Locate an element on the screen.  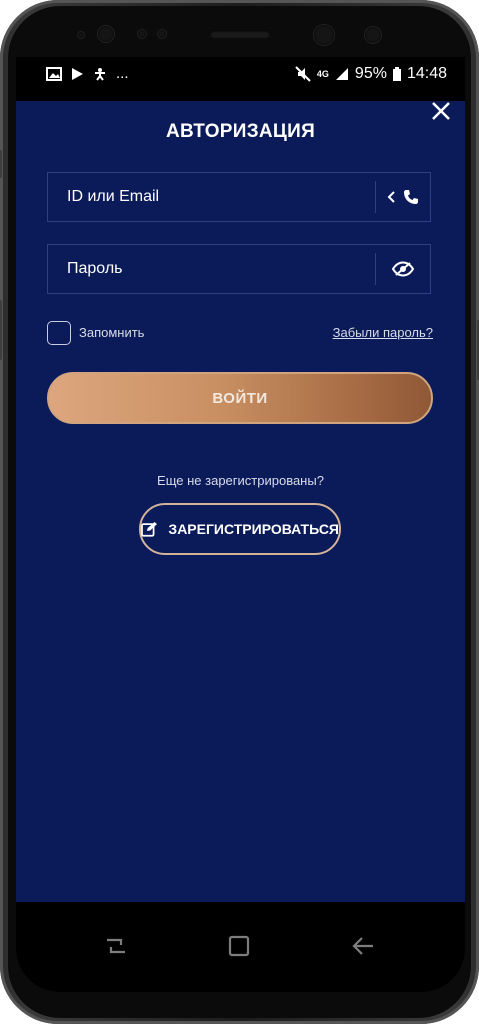
login-input is located at coordinates (208, 197).